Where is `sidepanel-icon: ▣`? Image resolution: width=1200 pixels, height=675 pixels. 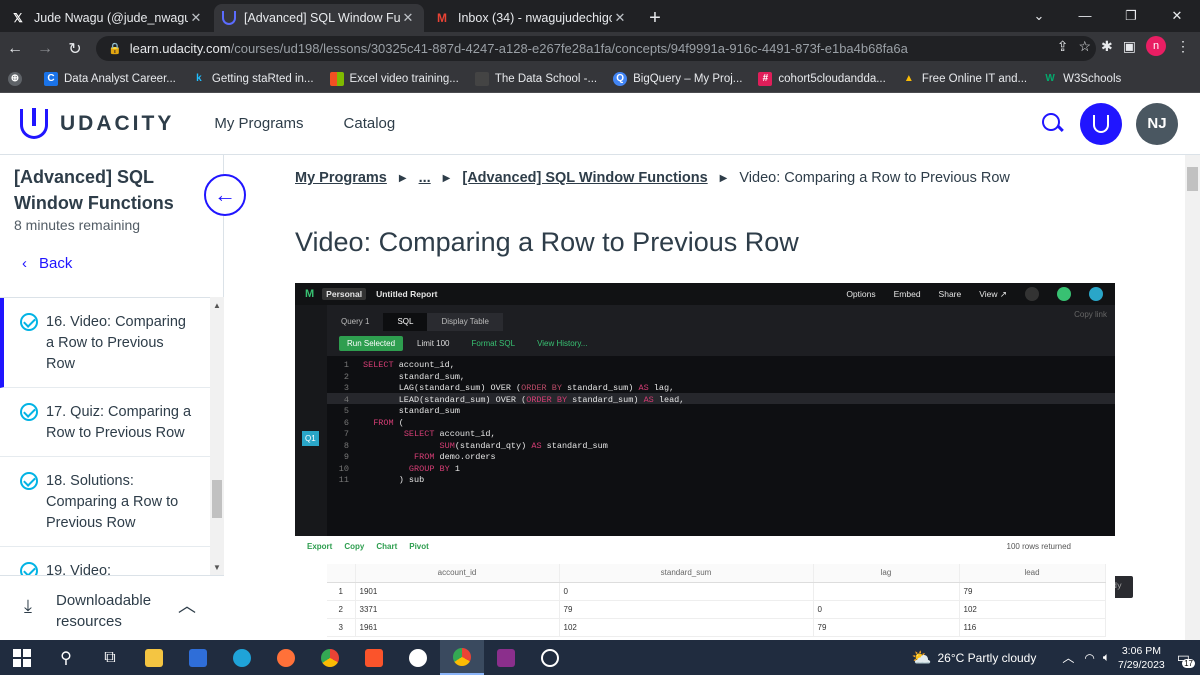 sidepanel-icon: ▣ is located at coordinates (1129, 46).